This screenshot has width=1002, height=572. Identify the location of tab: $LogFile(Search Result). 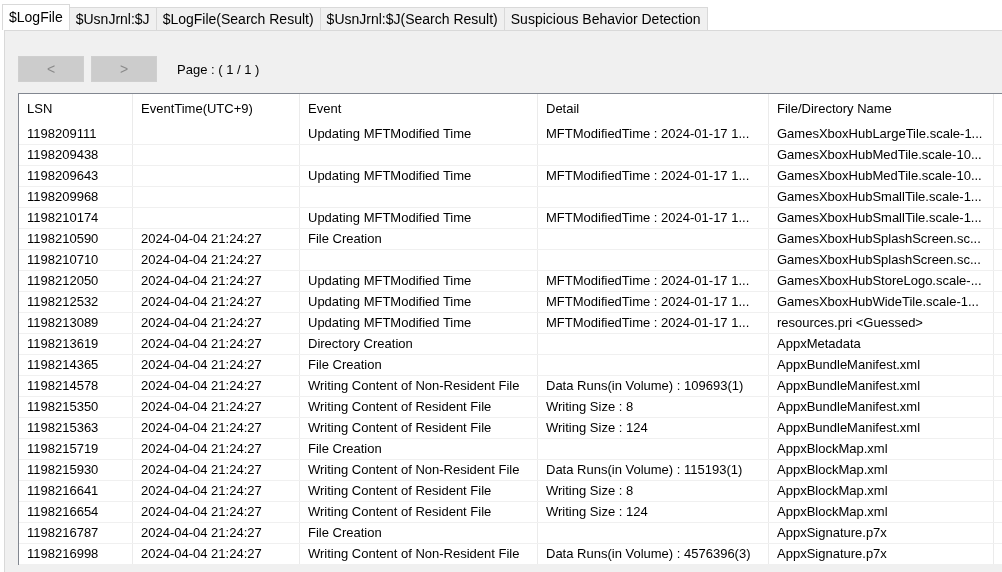
(238, 18).